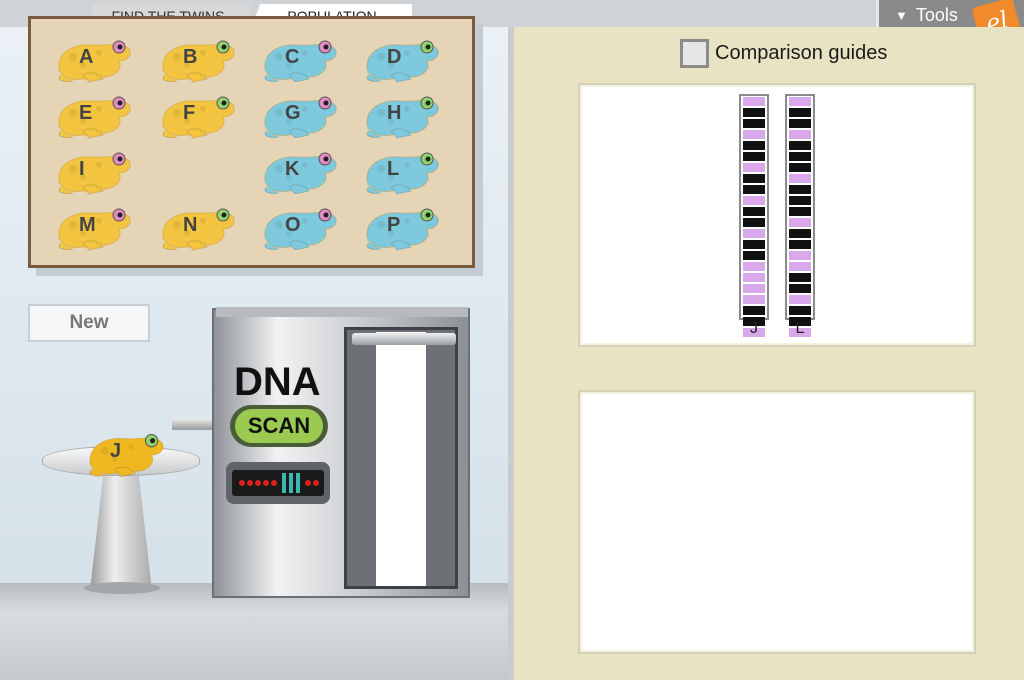 Image resolution: width=1024 pixels, height=680 pixels. What do you see at coordinates (87, 225) in the screenshot?
I see `frog-label: M` at bounding box center [87, 225].